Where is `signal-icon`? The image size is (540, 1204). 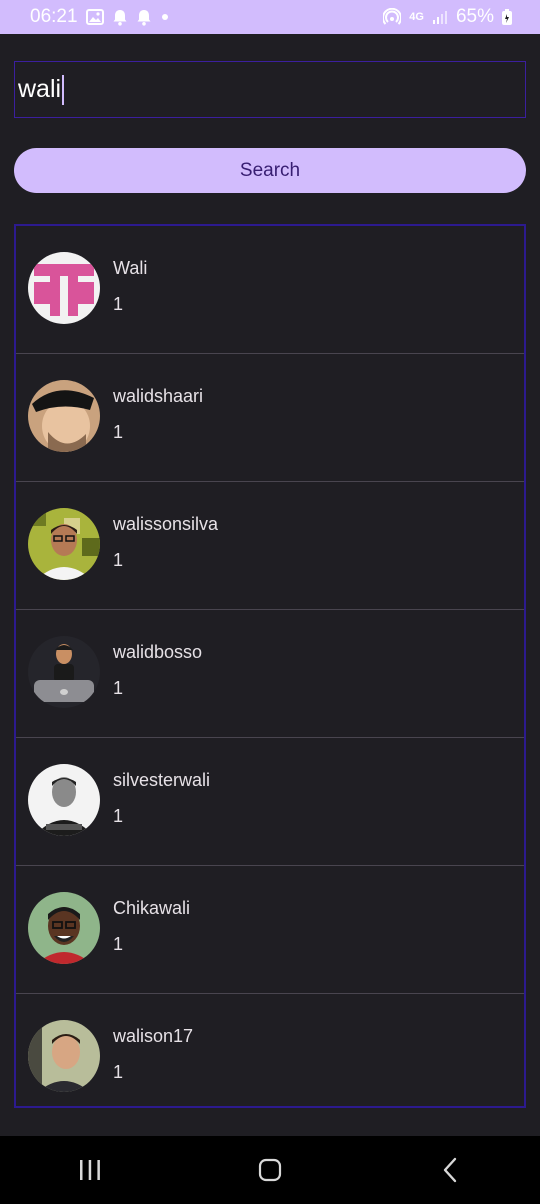 signal-icon is located at coordinates (440, 17).